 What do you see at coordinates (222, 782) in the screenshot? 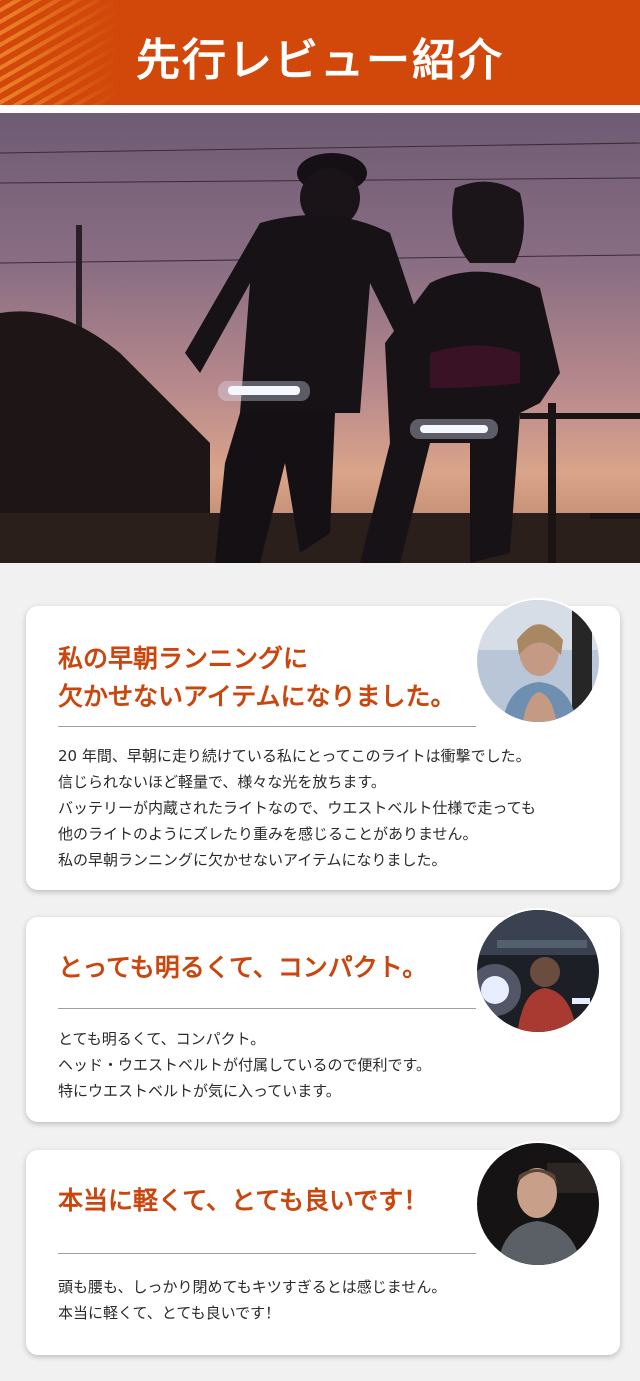
I see `review-body-line: 信じられないほど軽量で、様々な光を放ちます。` at bounding box center [222, 782].